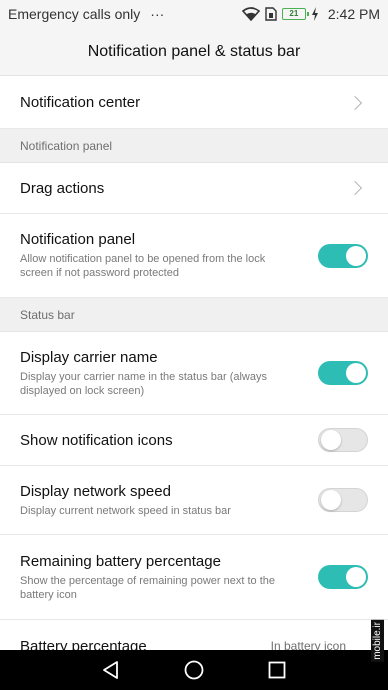 This screenshot has width=388, height=690. What do you see at coordinates (377, 641) in the screenshot?
I see `watermark-logo: mobile.ir` at bounding box center [377, 641].